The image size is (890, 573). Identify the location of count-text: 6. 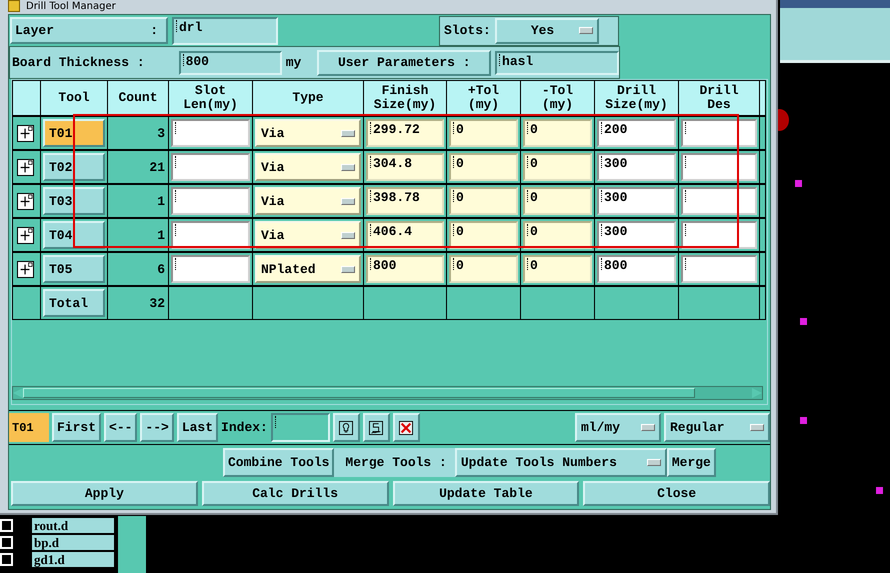
(161, 269).